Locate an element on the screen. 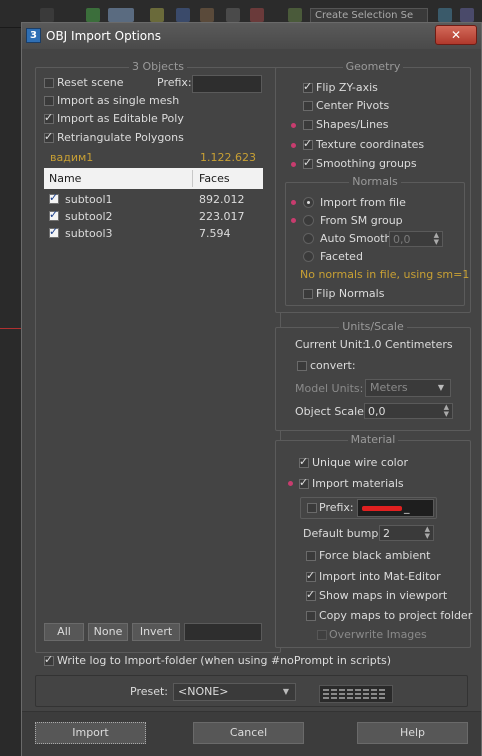  subtool2-checkbox is located at coordinates (54, 214).